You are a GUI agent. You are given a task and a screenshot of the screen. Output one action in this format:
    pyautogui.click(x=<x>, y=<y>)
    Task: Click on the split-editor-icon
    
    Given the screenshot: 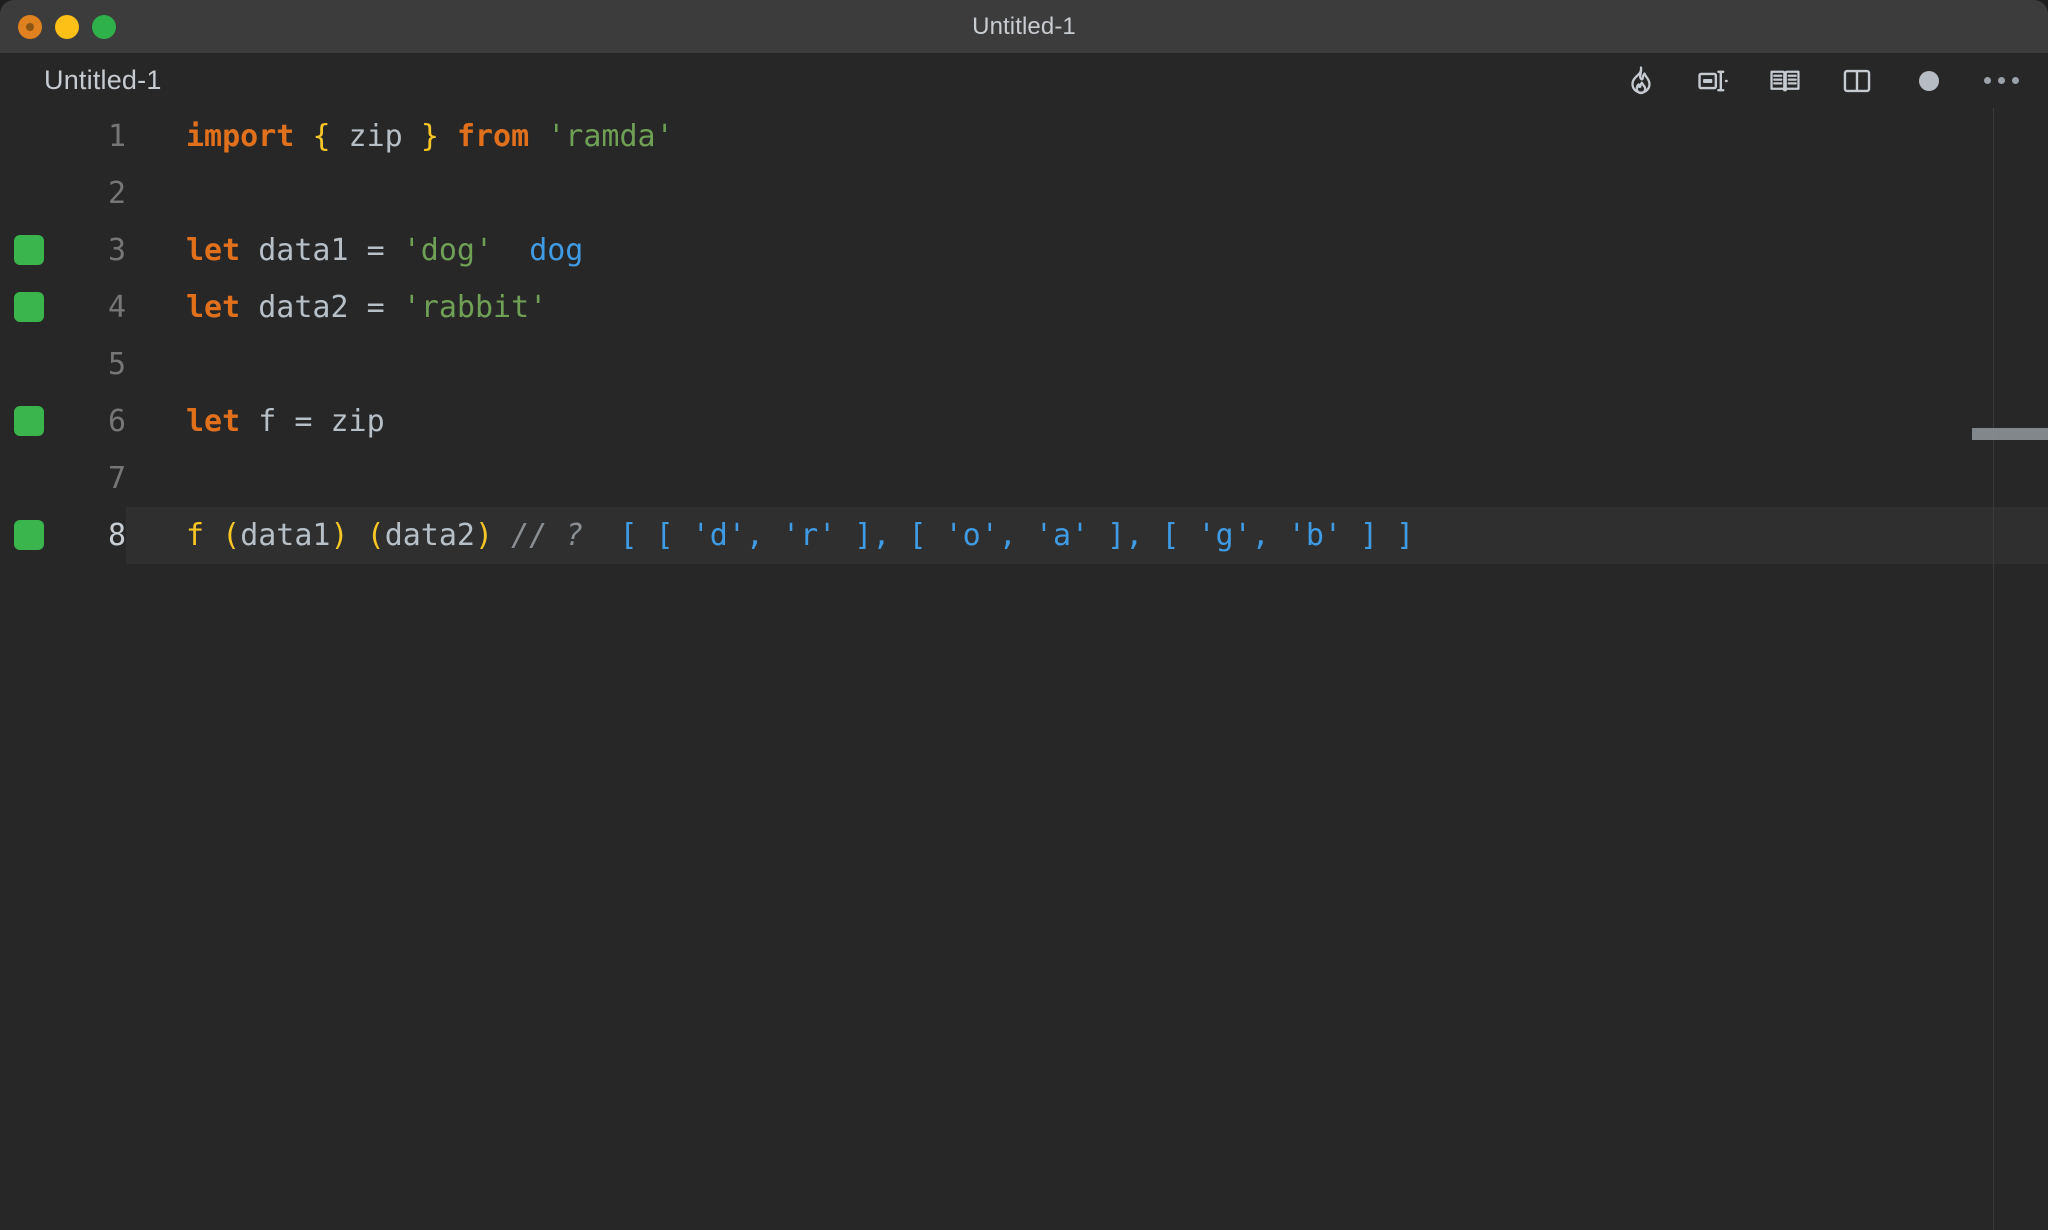 What is the action you would take?
    pyautogui.click(x=1857, y=81)
    